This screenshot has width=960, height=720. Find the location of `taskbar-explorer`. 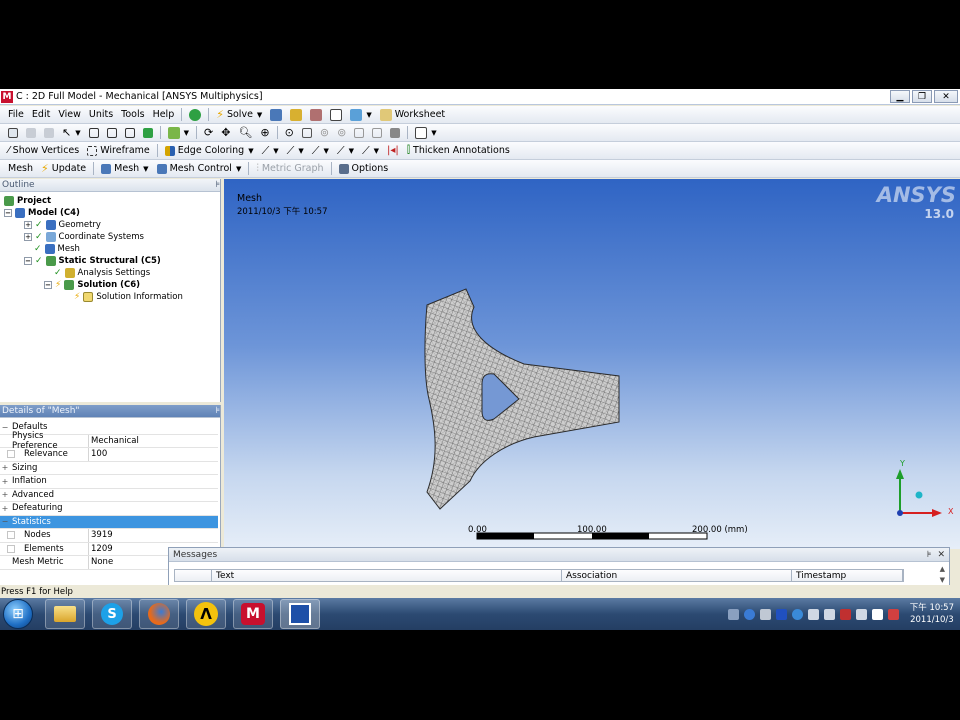

taskbar-explorer is located at coordinates (65, 614).